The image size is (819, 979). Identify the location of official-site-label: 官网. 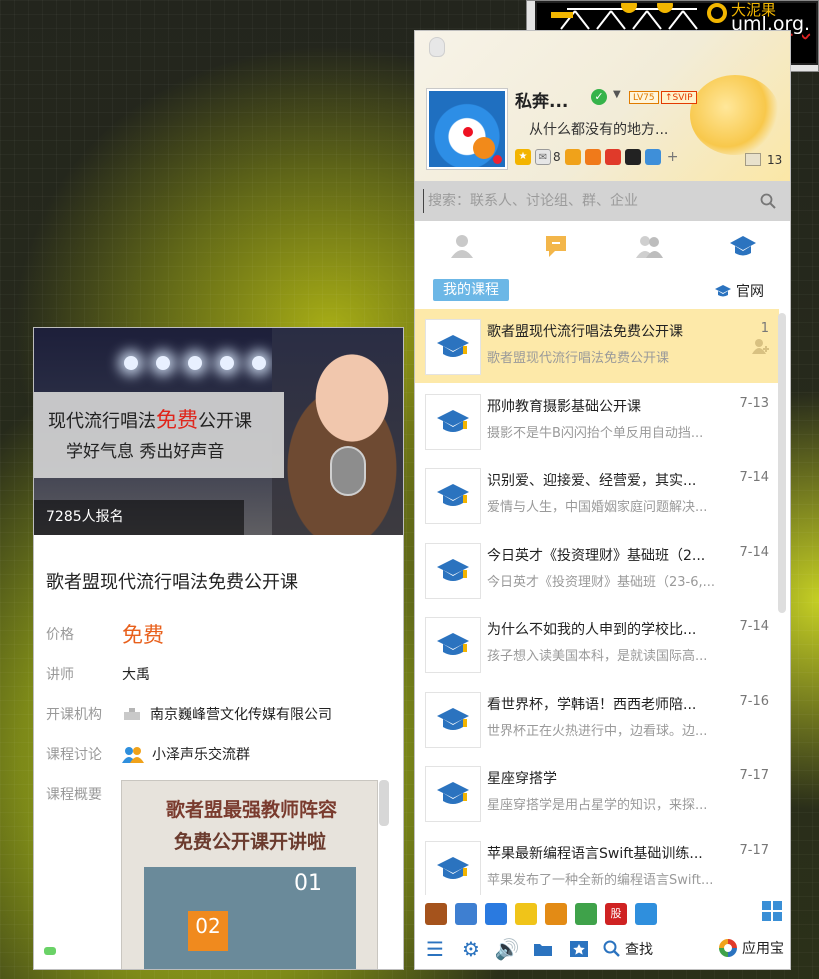
(750, 292).